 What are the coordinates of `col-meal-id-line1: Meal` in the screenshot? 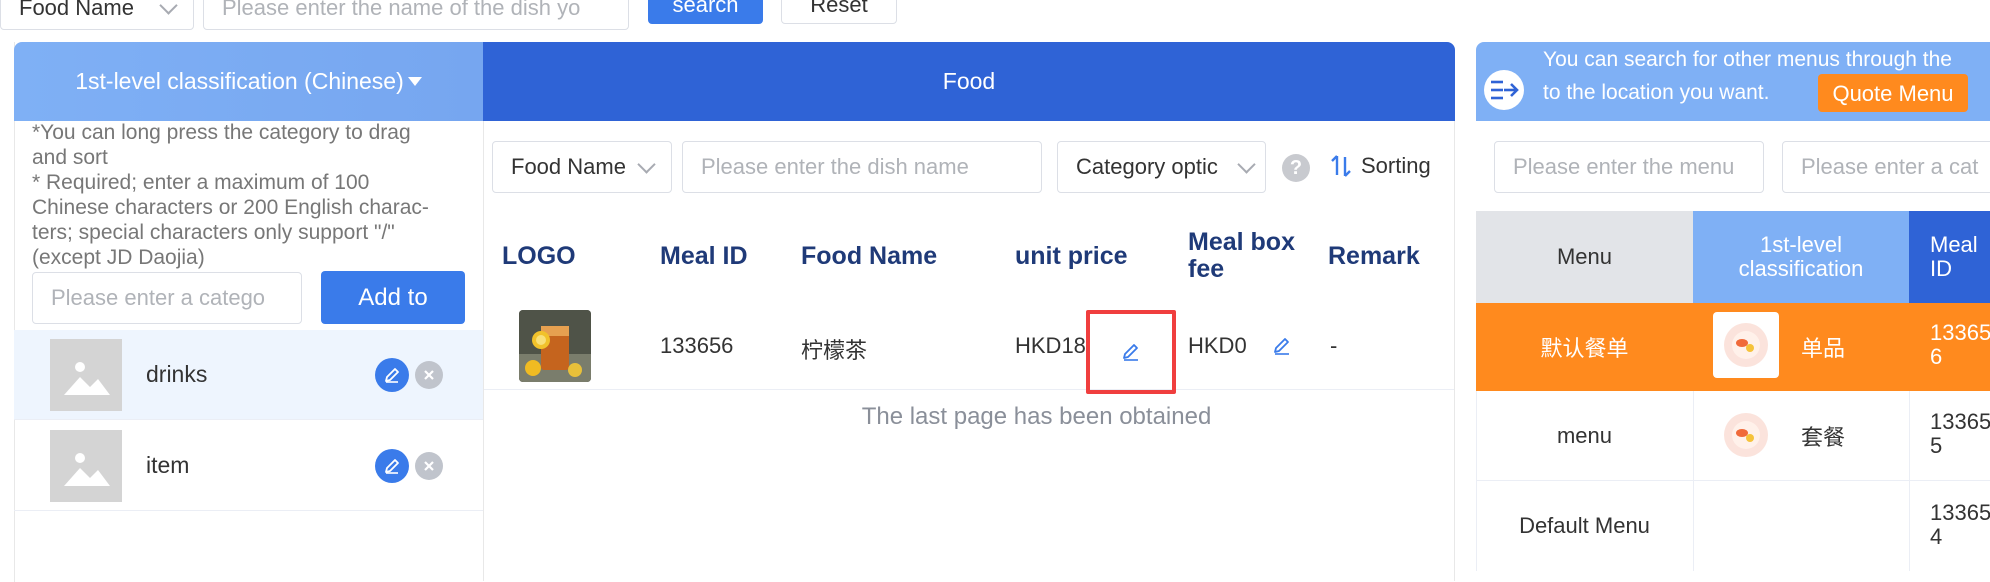 It's located at (1954, 244).